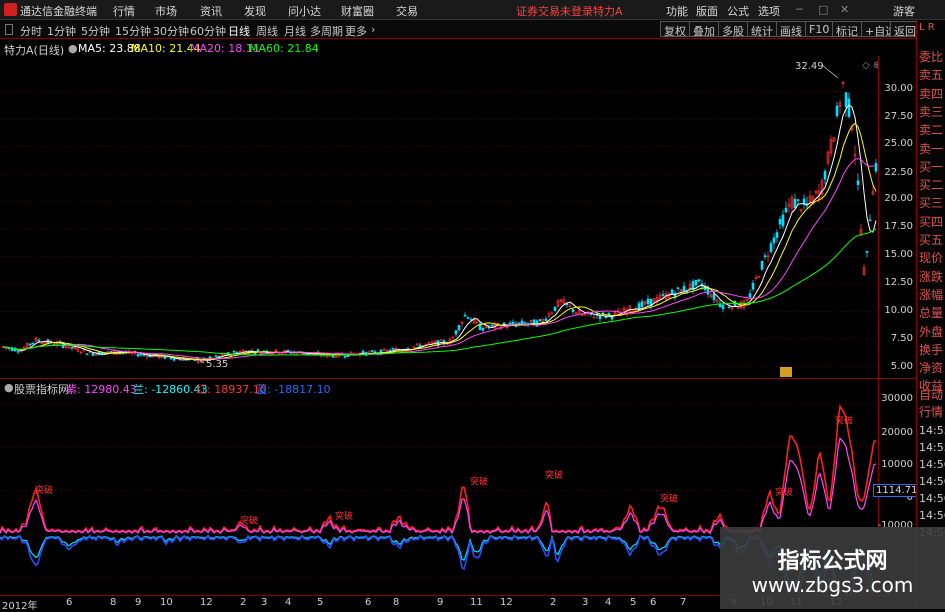 The height and width of the screenshot is (612, 945). Describe the element at coordinates (762, 29) in the screenshot. I see `btn-tongji: 统计` at that location.